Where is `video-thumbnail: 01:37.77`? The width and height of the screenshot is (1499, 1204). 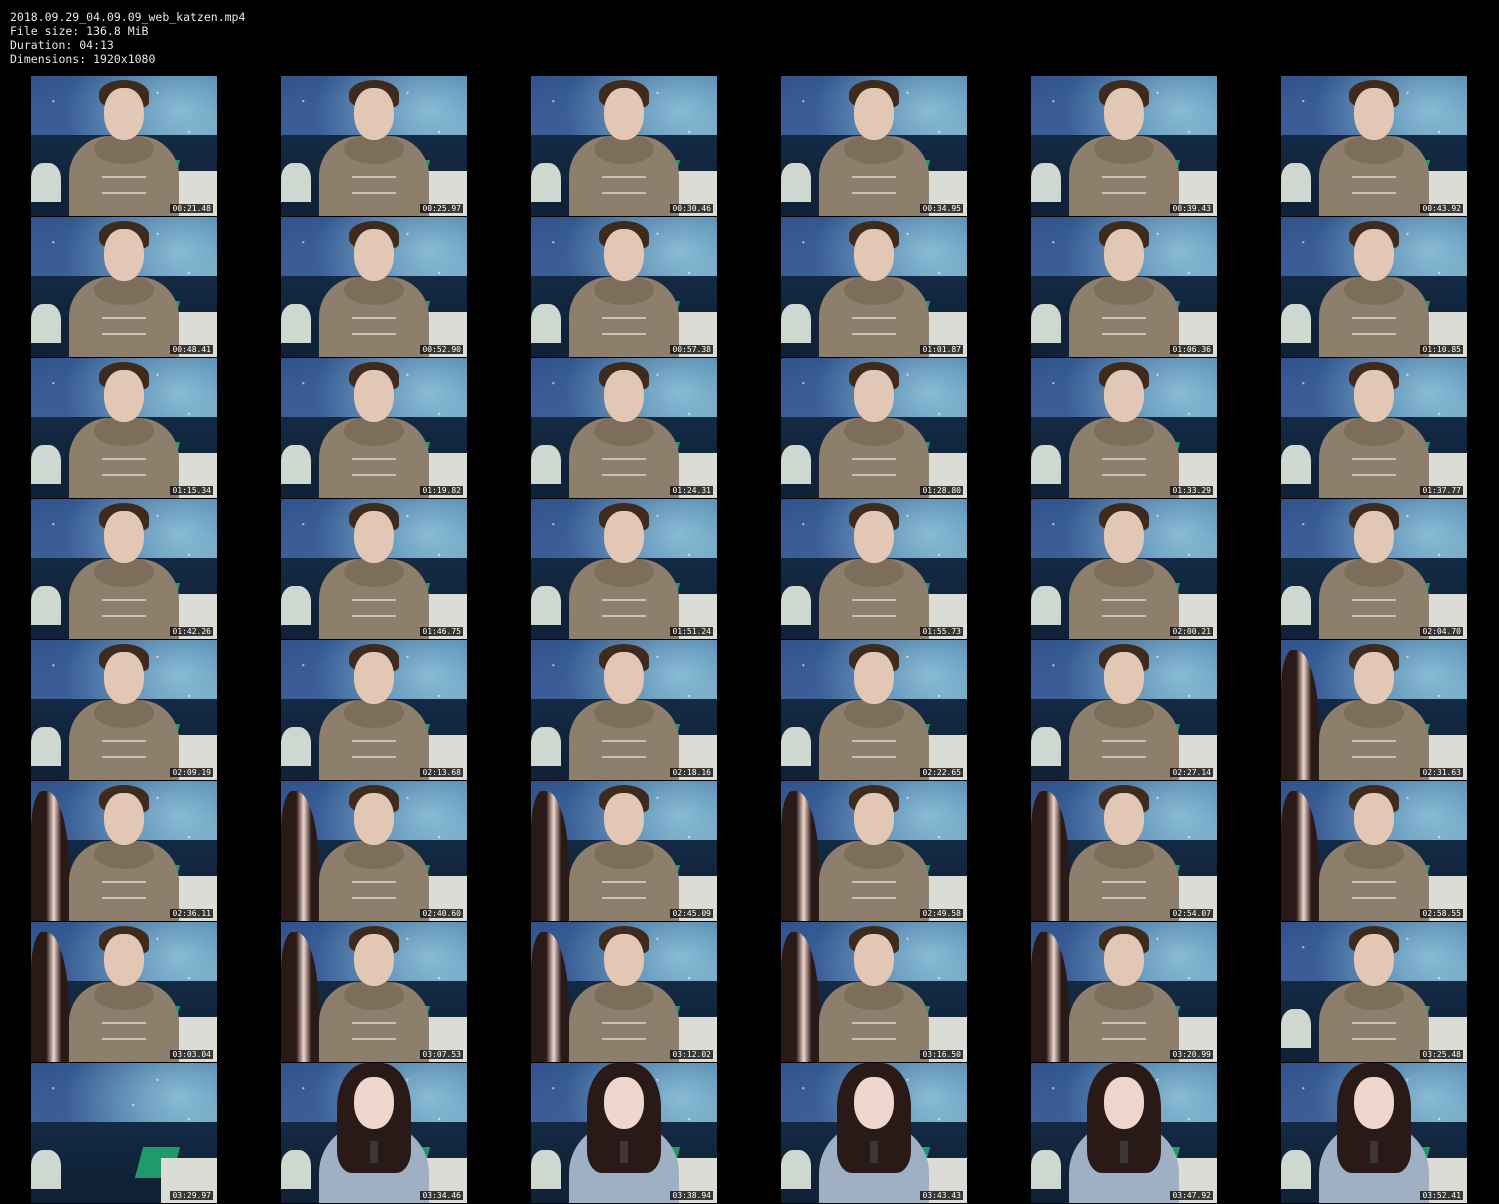
video-thumbnail: 01:37.77 is located at coordinates (1374, 428).